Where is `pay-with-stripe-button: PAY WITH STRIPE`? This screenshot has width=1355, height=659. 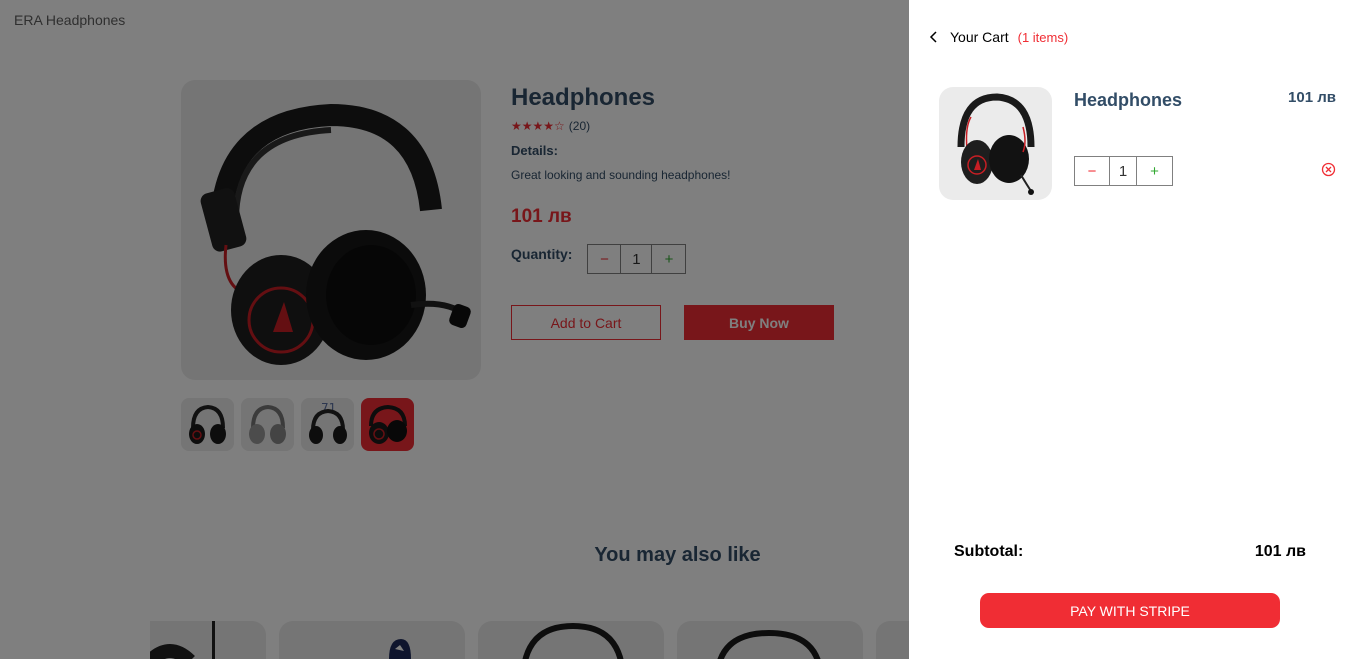
pay-with-stripe-button: PAY WITH STRIPE is located at coordinates (1130, 610).